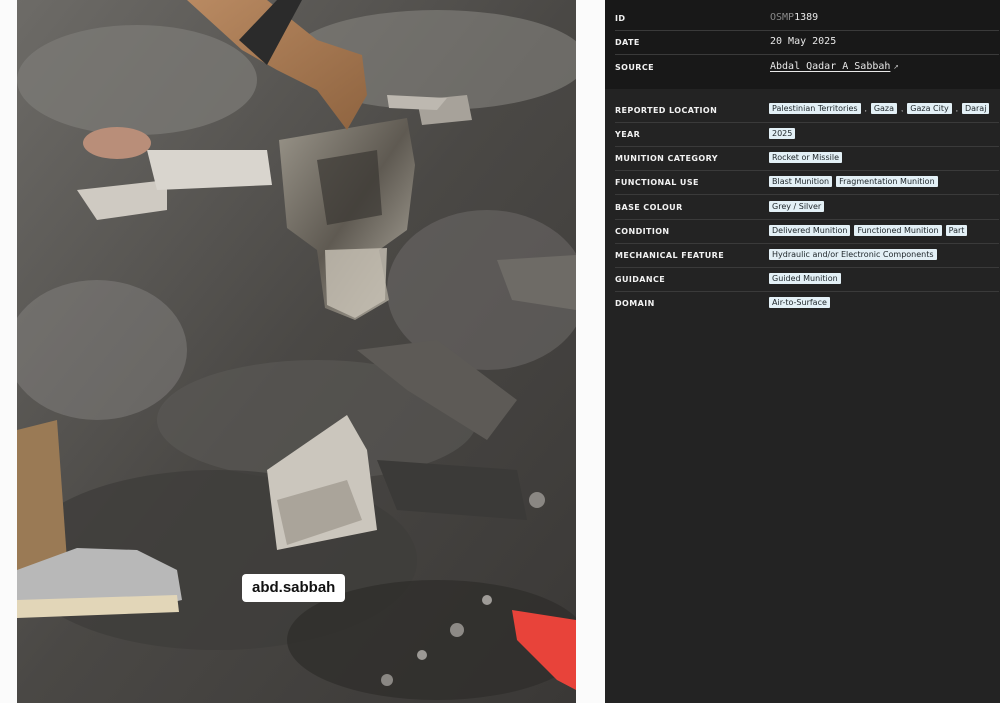 The height and width of the screenshot is (703, 1000). I want to click on date-label: DATE, so click(627, 42).